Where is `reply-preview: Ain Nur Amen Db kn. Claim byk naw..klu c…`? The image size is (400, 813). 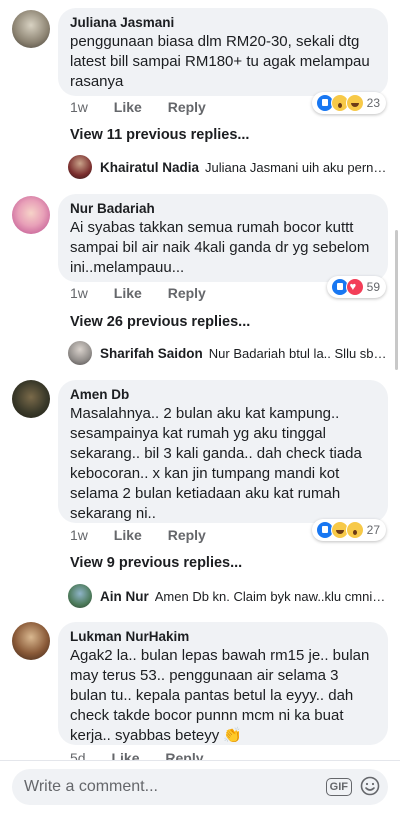 reply-preview: Ain Nur Amen Db kn. Claim byk naw..klu c… is located at coordinates (228, 596).